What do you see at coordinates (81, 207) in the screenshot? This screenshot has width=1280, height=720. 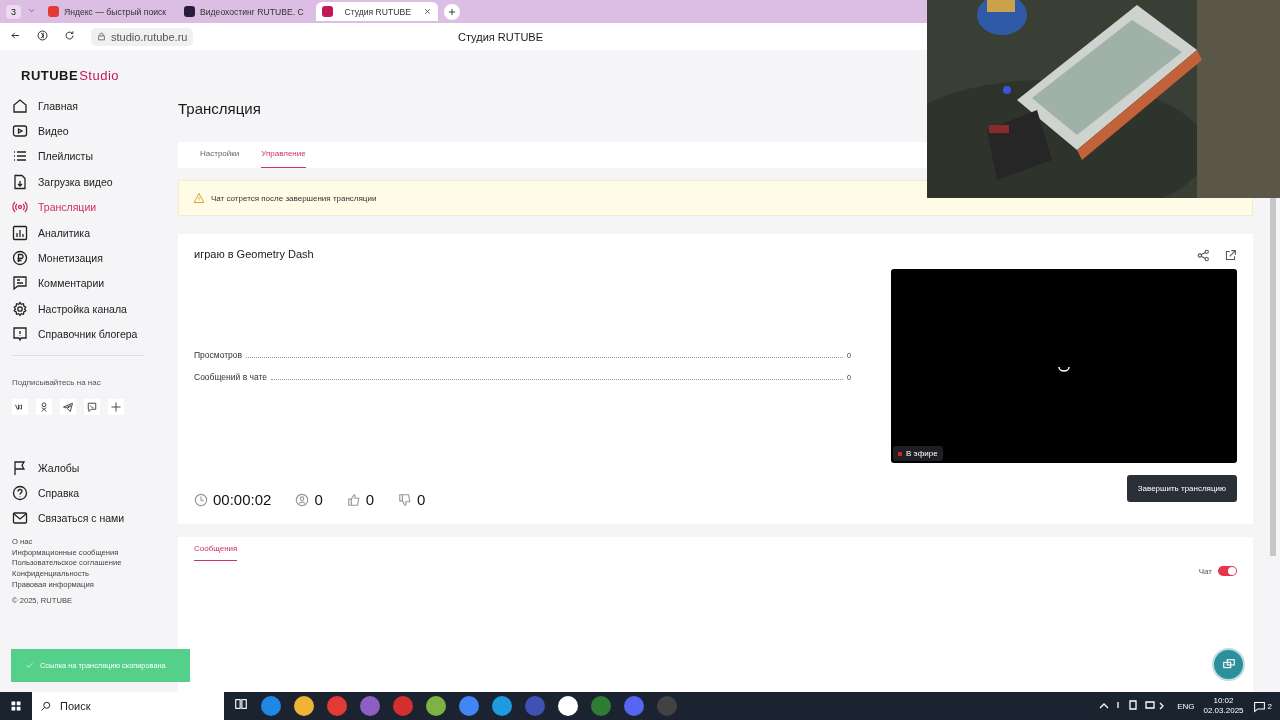 I see `nav-item: Трансляции` at bounding box center [81, 207].